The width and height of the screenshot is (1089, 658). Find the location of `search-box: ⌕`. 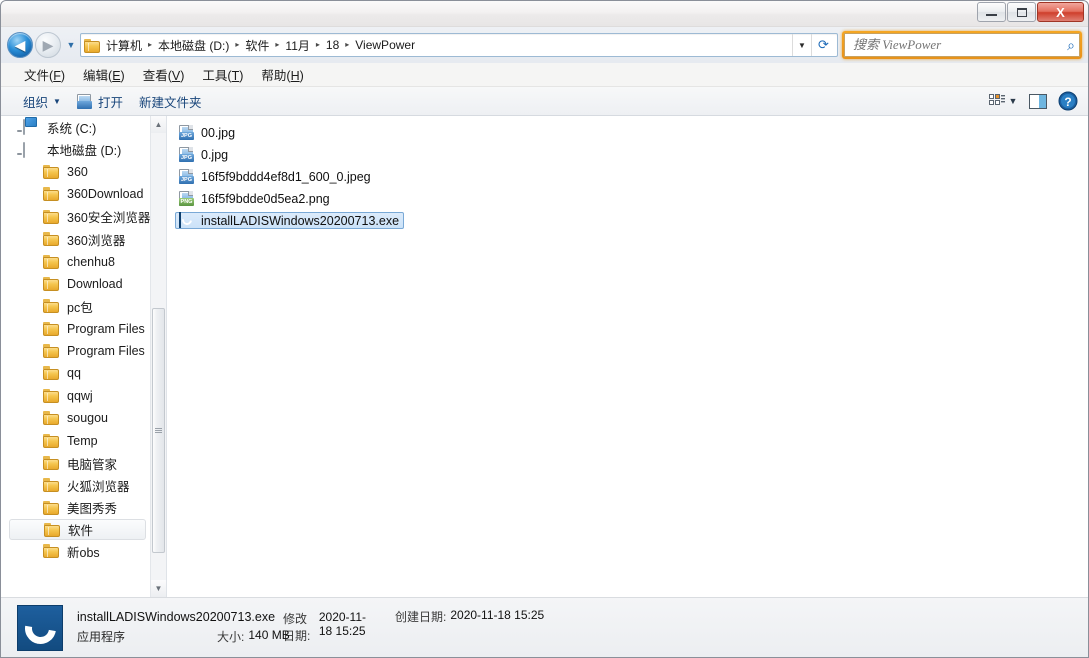

search-box: ⌕ is located at coordinates (962, 45).